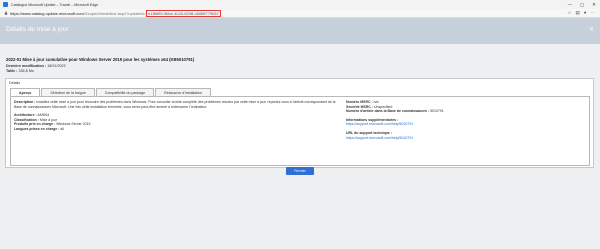 The height and width of the screenshot is (249, 600). What do you see at coordinates (206, 71) in the screenshot?
I see `size-line: Taille : 336,8 Mo` at bounding box center [206, 71].